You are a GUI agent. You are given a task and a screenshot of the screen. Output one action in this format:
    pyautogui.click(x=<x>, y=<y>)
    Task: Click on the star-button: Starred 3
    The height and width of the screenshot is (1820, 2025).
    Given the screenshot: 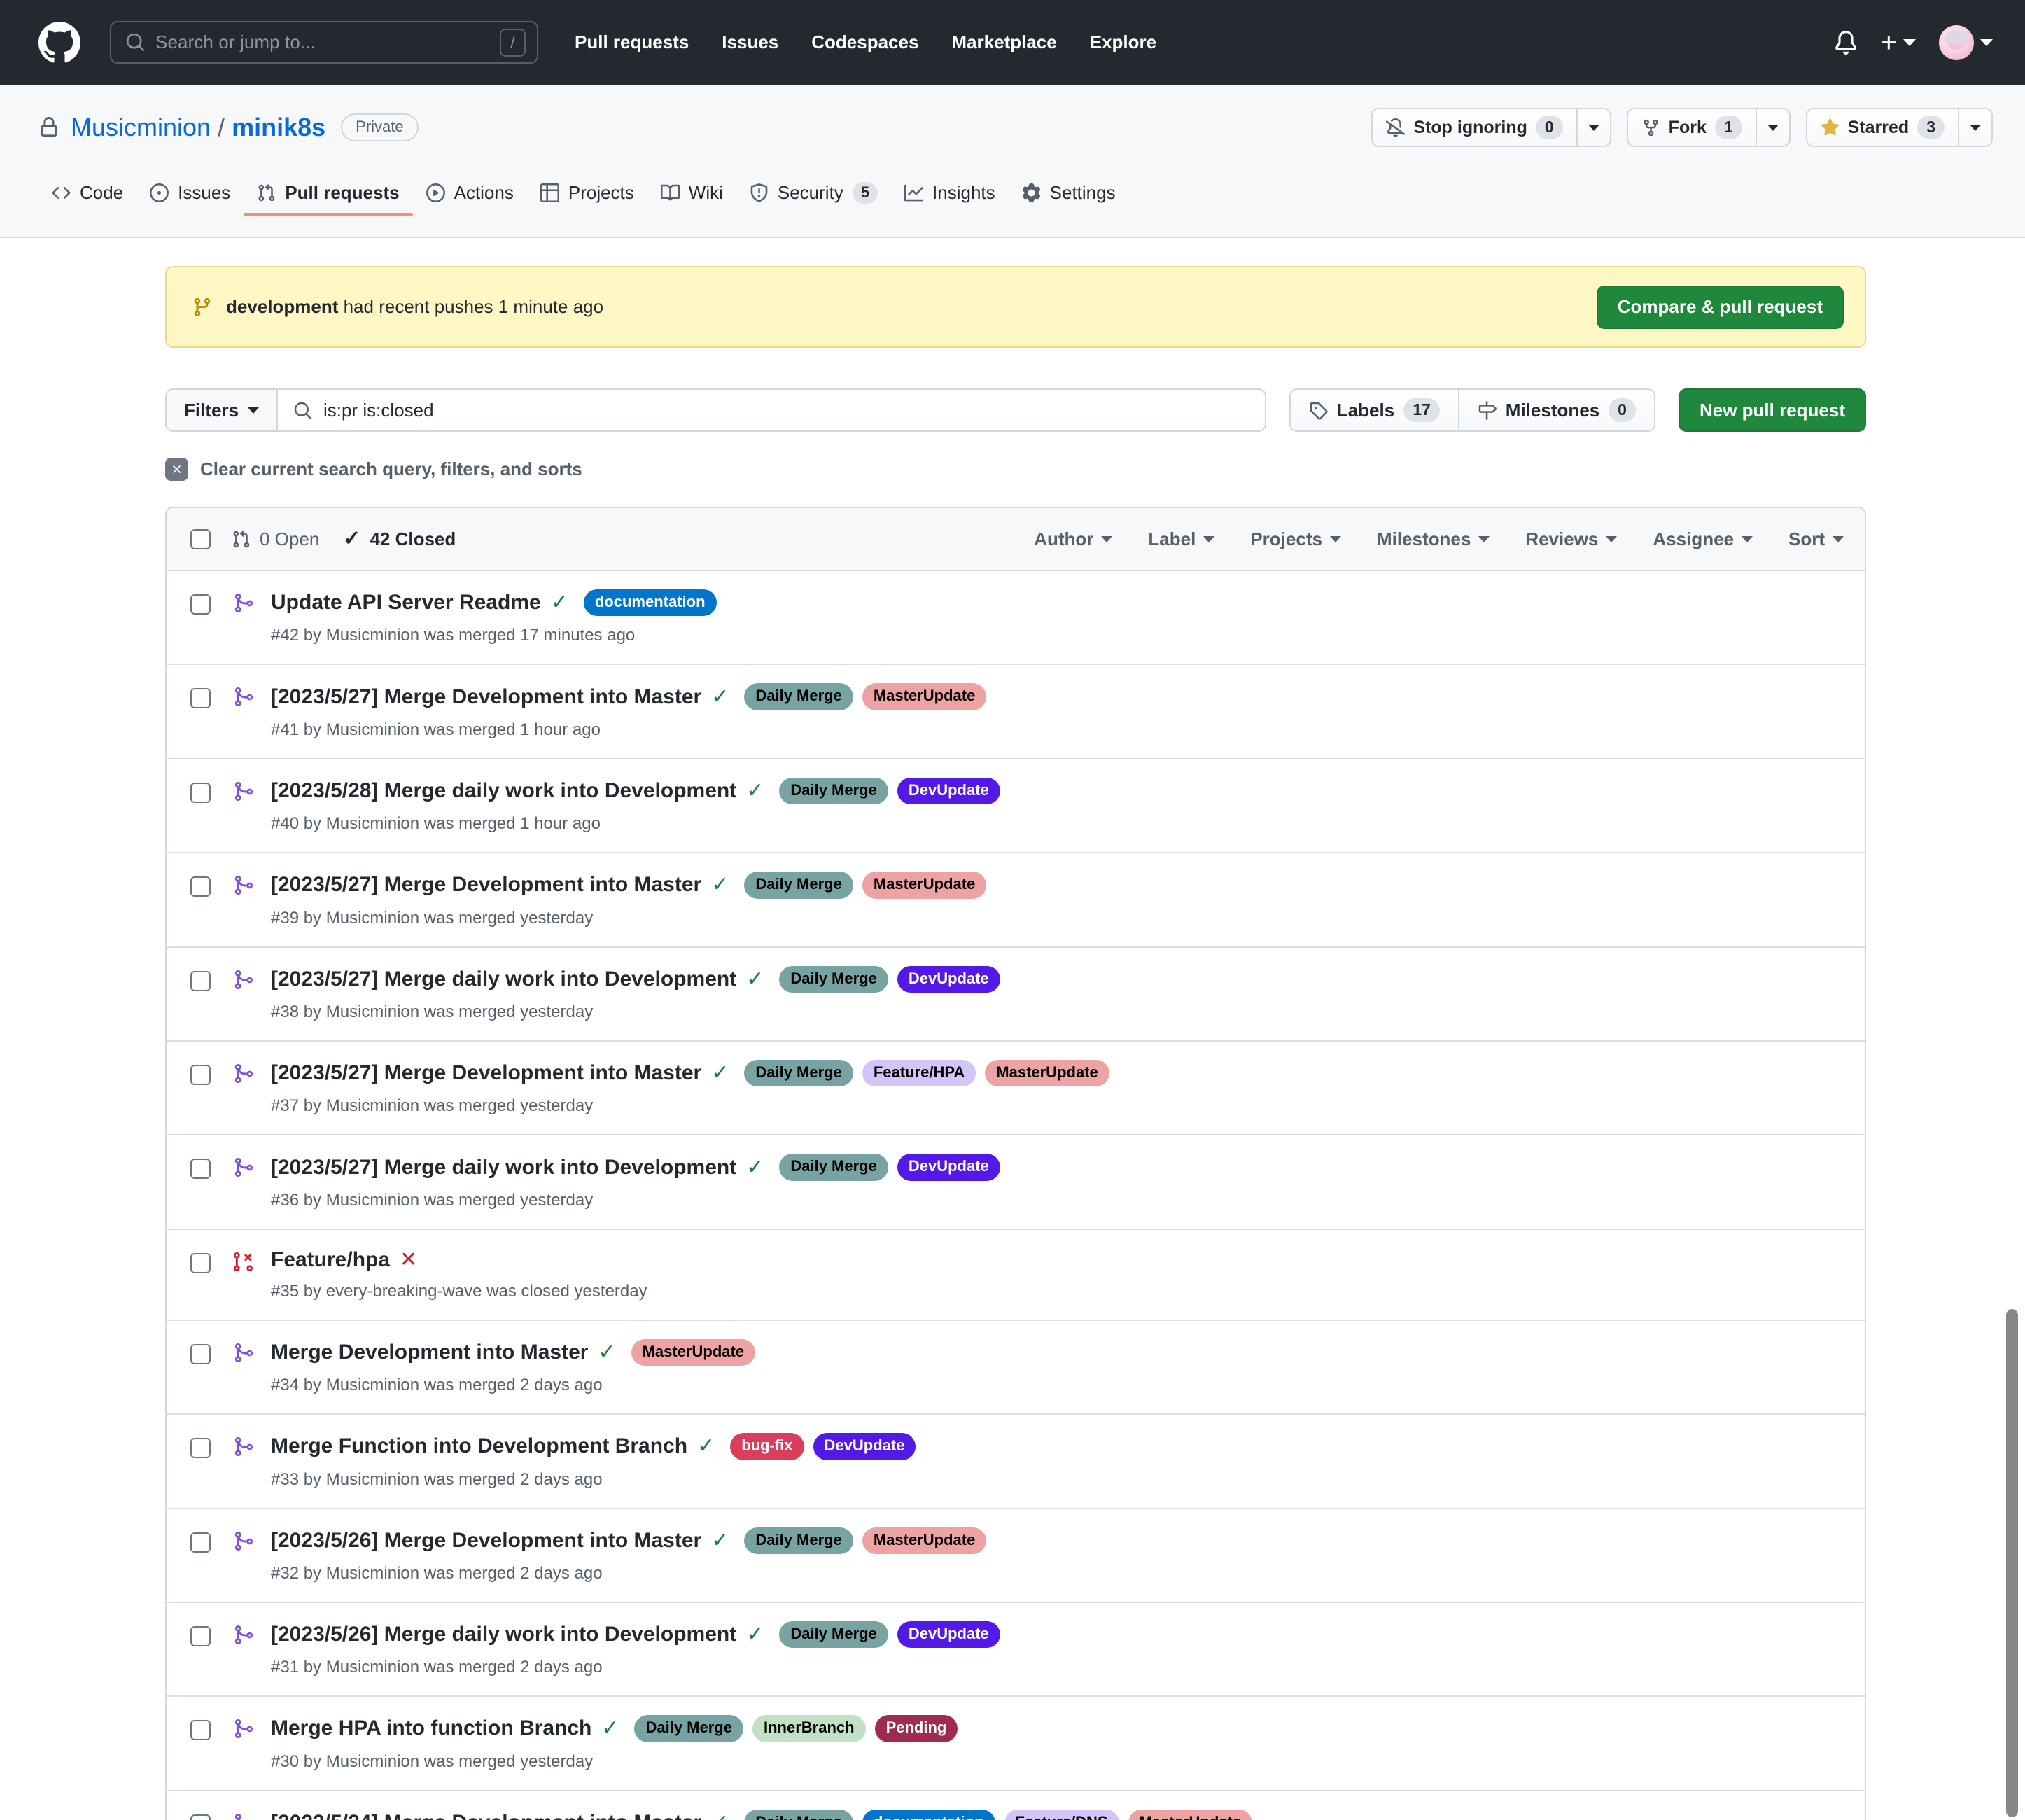 What is the action you would take?
    pyautogui.click(x=1882, y=127)
    